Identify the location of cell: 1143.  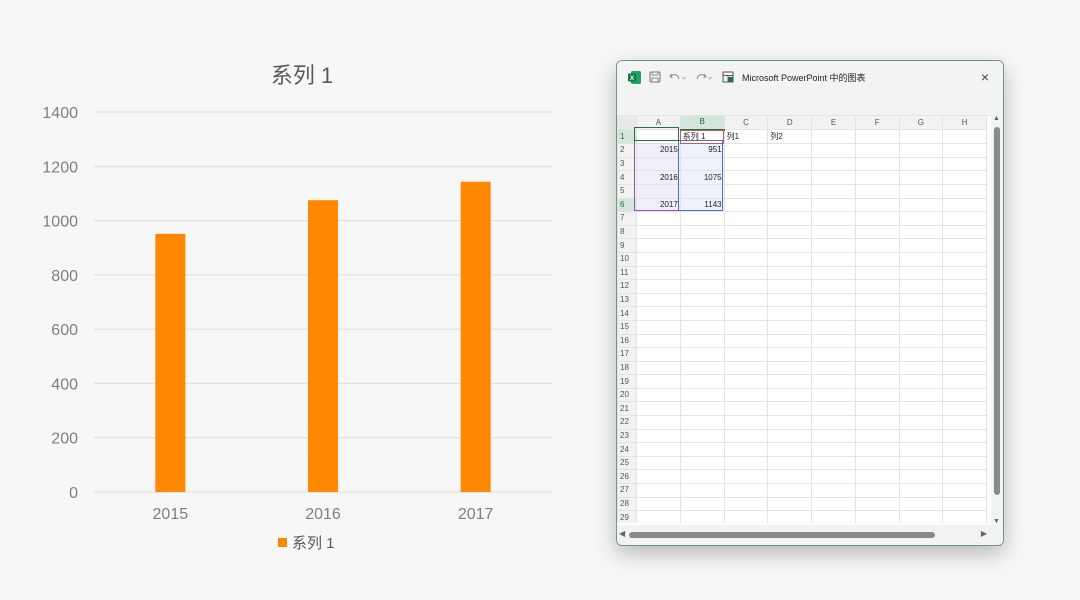
(702, 205).